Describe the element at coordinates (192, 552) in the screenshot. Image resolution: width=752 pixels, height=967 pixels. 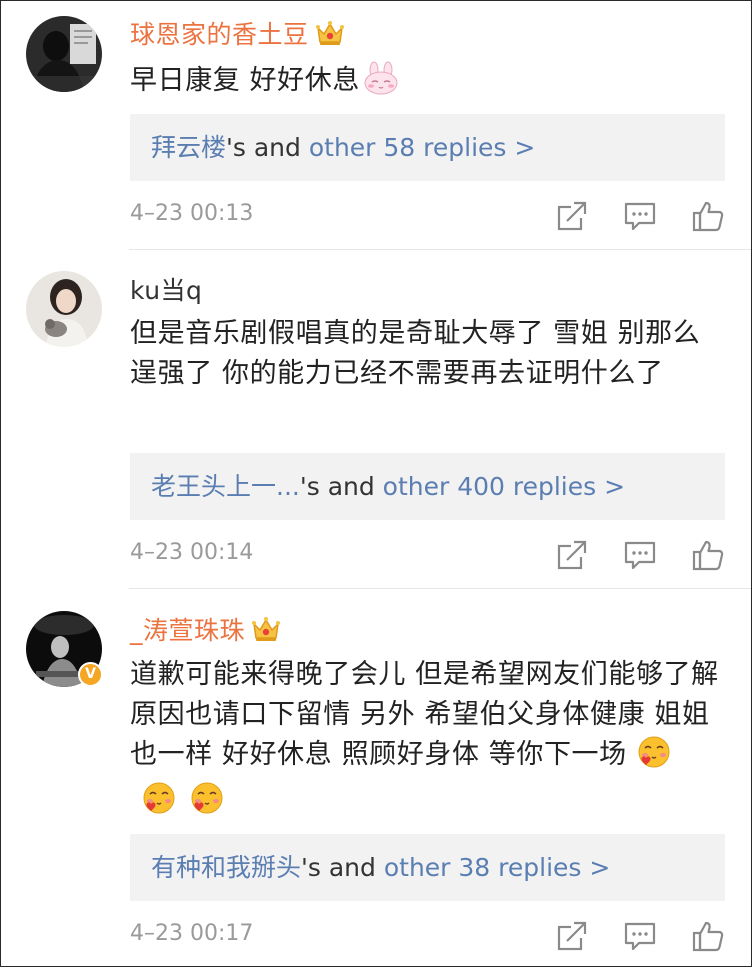
I see `timestamp: 4–23 00:14` at that location.